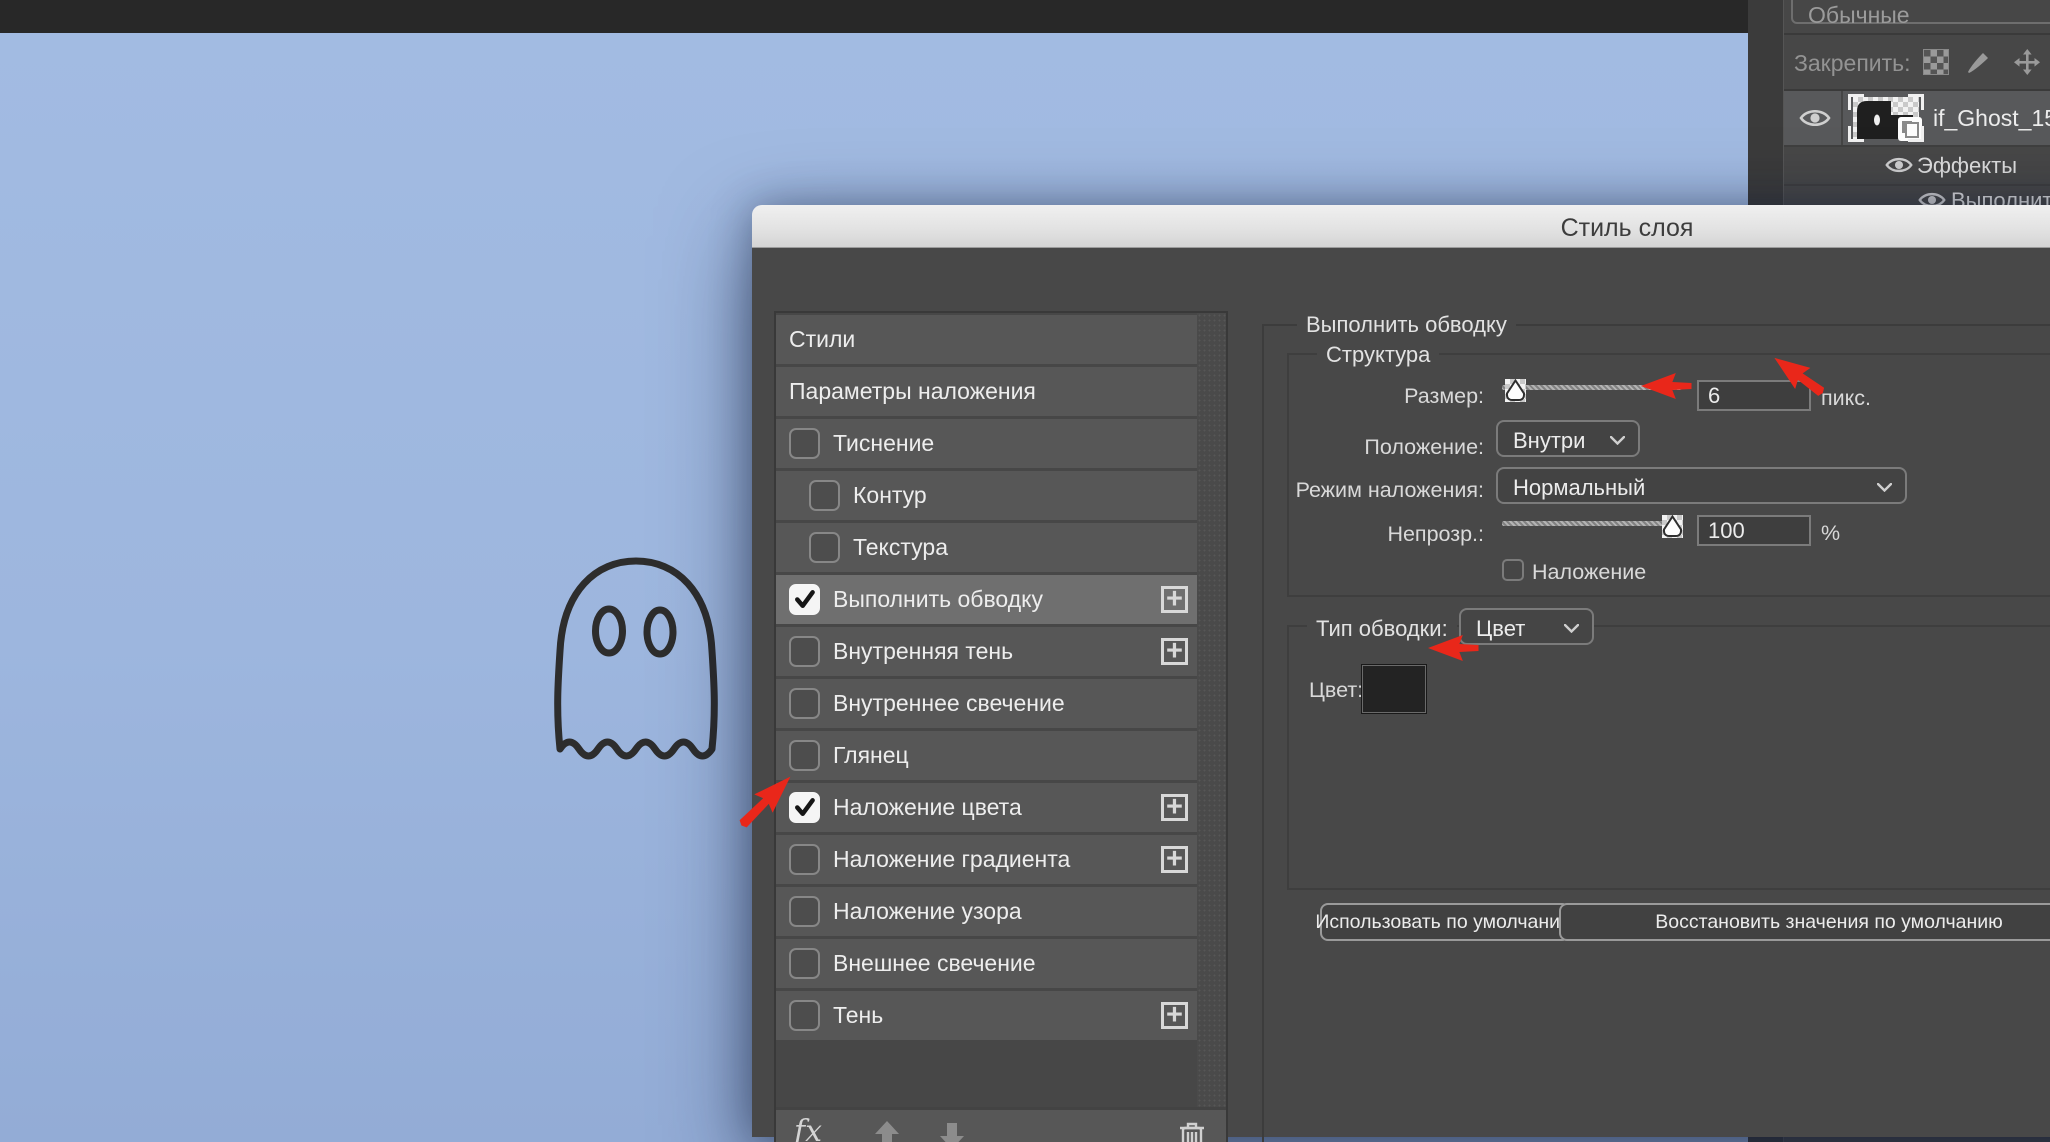 This screenshot has width=2050, height=1142. What do you see at coordinates (986, 859) in the screenshot?
I see `style-row-10: Наложение градиента +` at bounding box center [986, 859].